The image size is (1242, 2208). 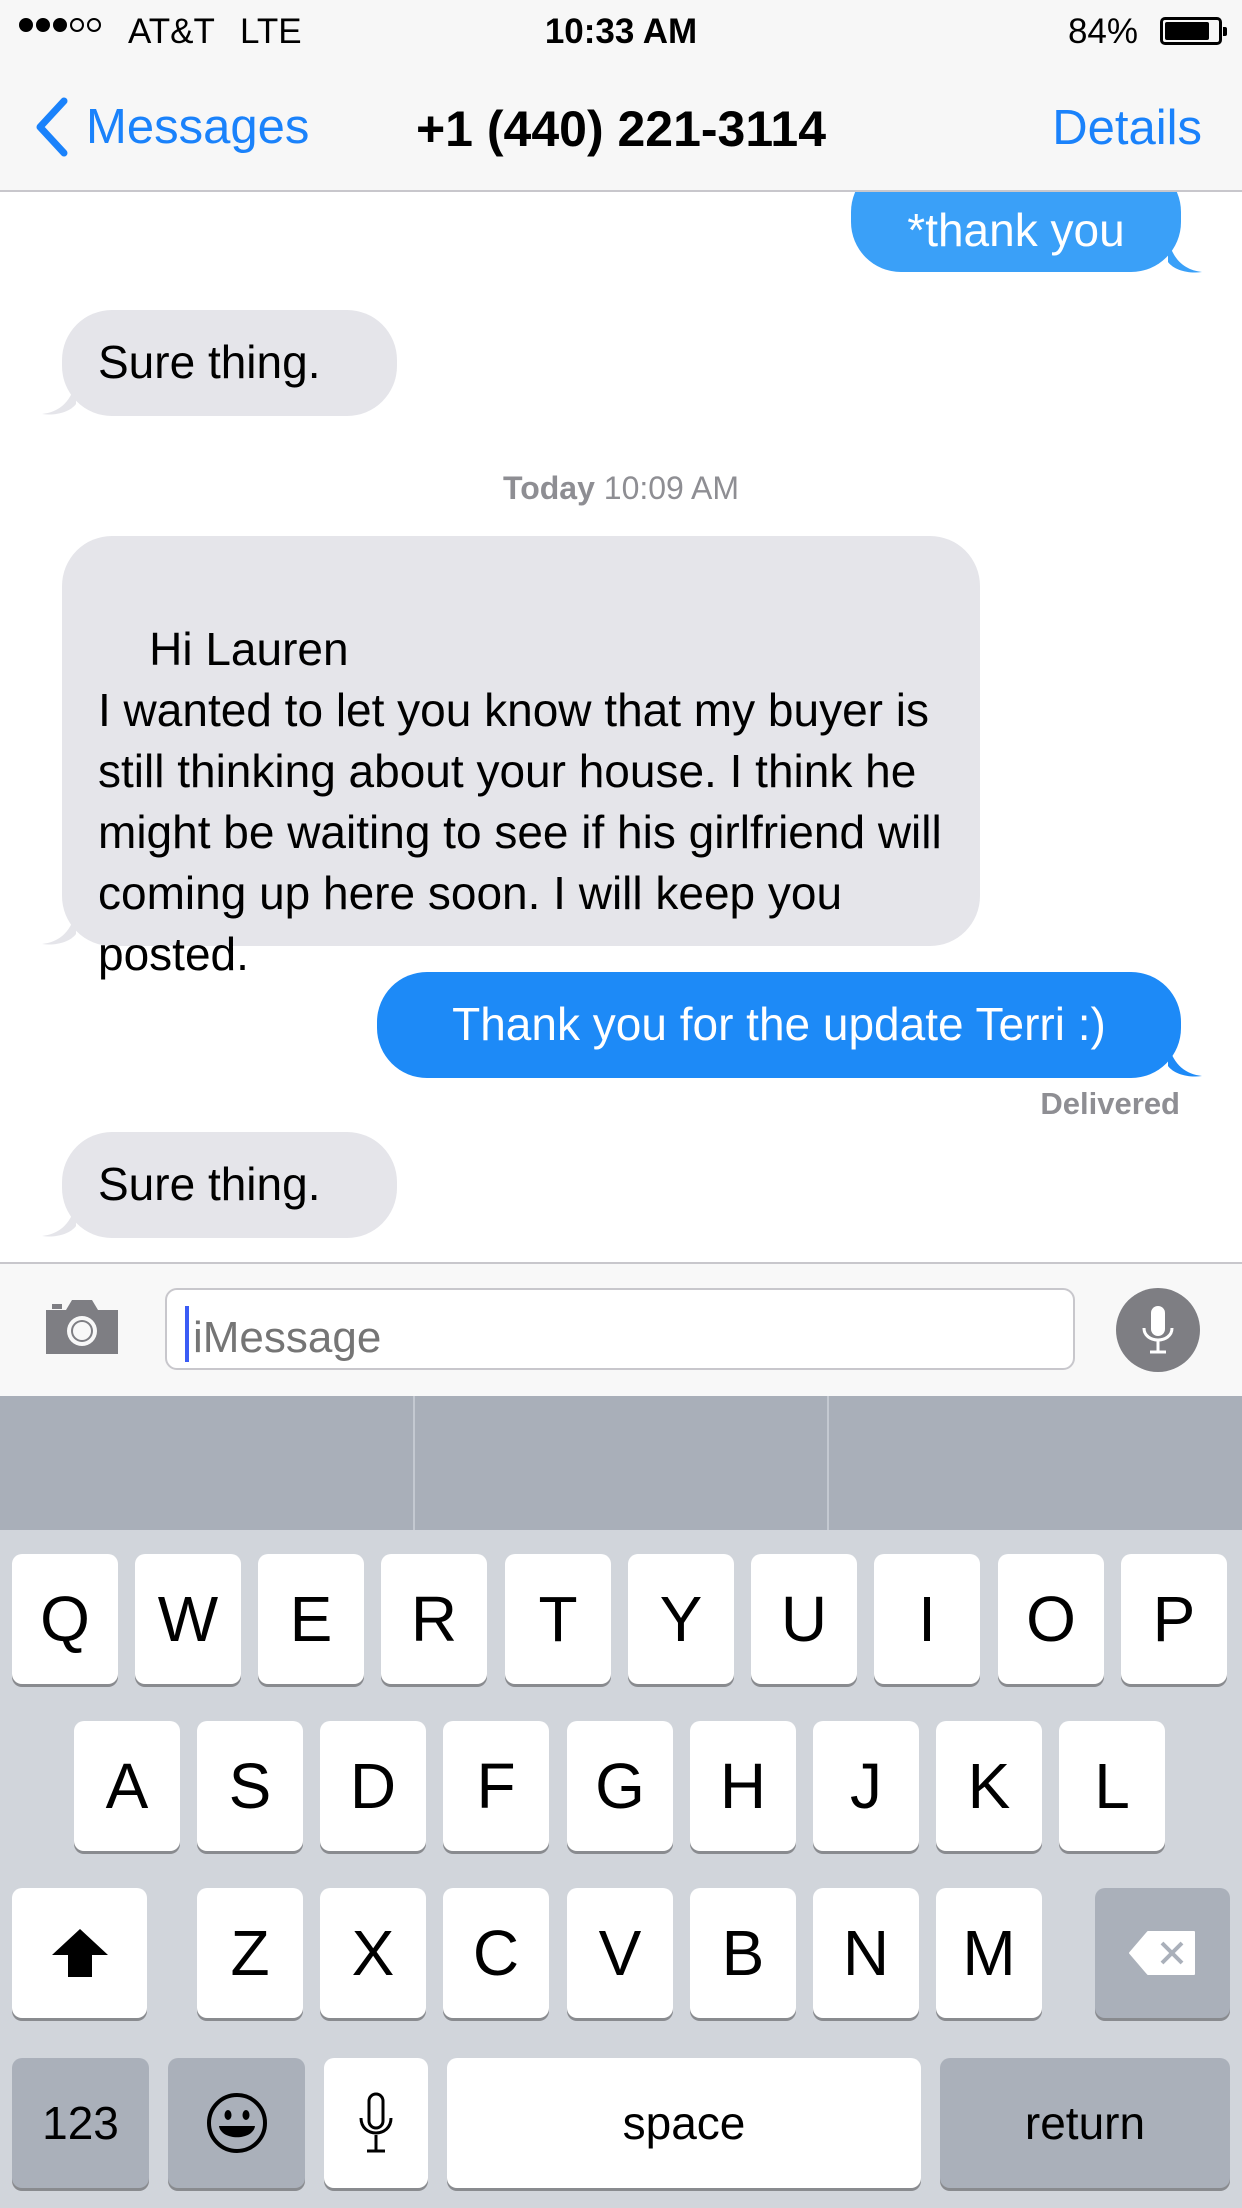 What do you see at coordinates (743, 1786) in the screenshot?
I see `key-h: H` at bounding box center [743, 1786].